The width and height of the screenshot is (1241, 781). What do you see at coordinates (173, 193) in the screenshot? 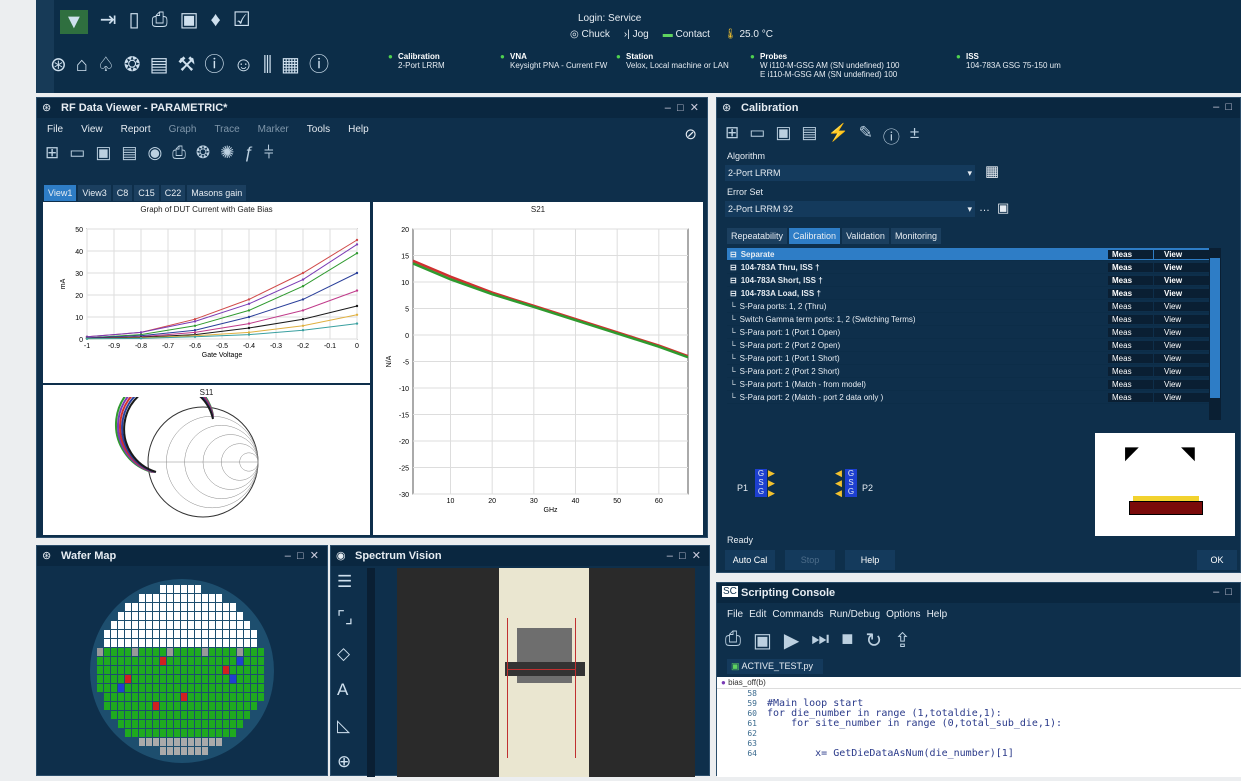
I see `tab: C22` at bounding box center [173, 193].